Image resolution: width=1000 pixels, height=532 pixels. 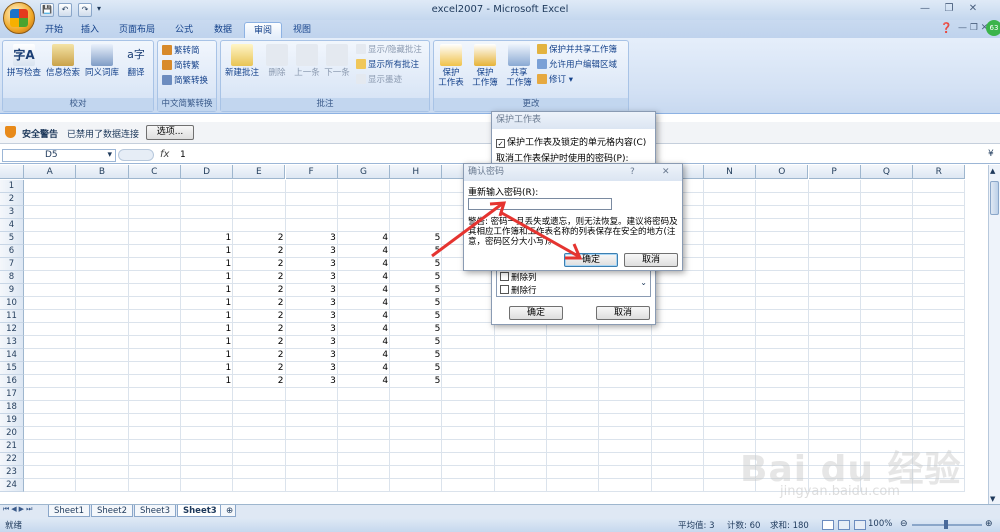 I want to click on office-logo-icon, so click(x=19, y=18).